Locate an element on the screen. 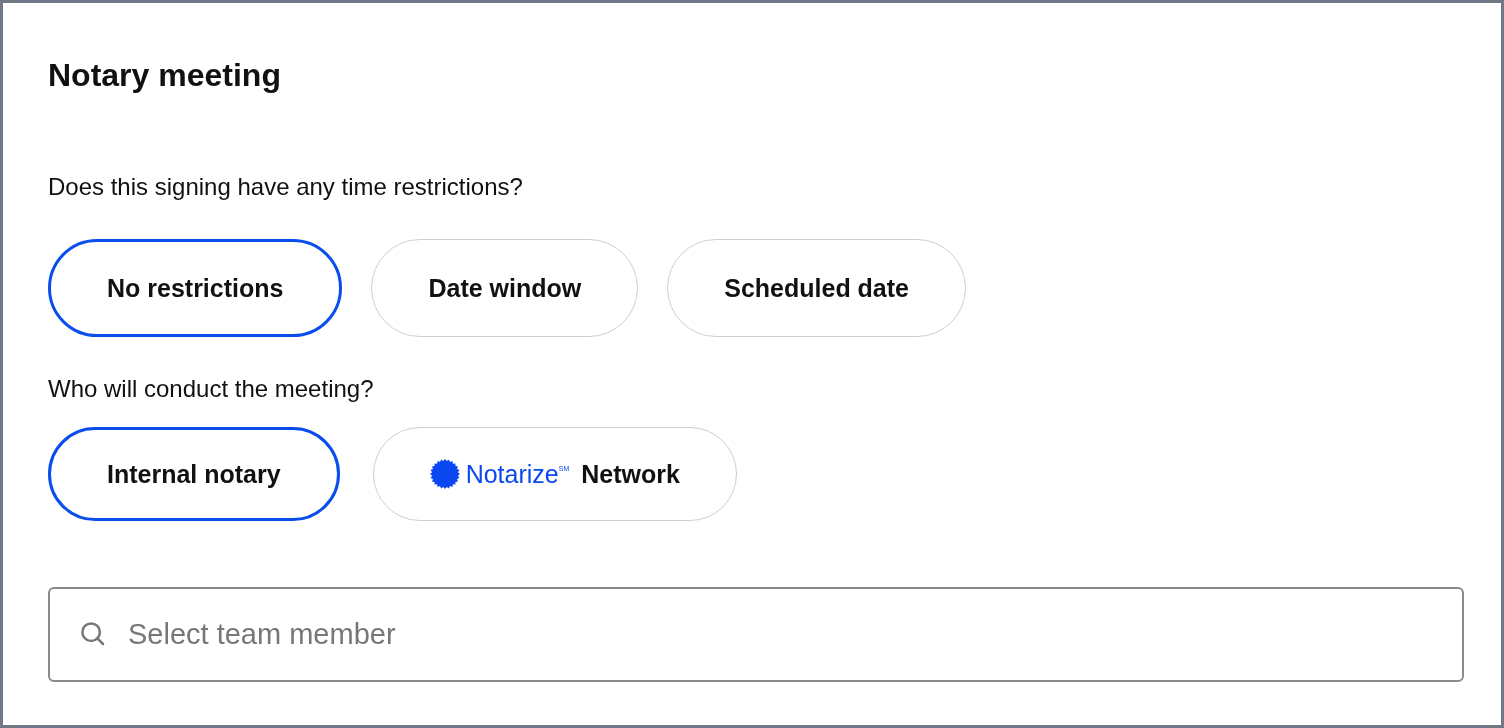 The image size is (1504, 728). option-button: Scheduled date is located at coordinates (816, 288).